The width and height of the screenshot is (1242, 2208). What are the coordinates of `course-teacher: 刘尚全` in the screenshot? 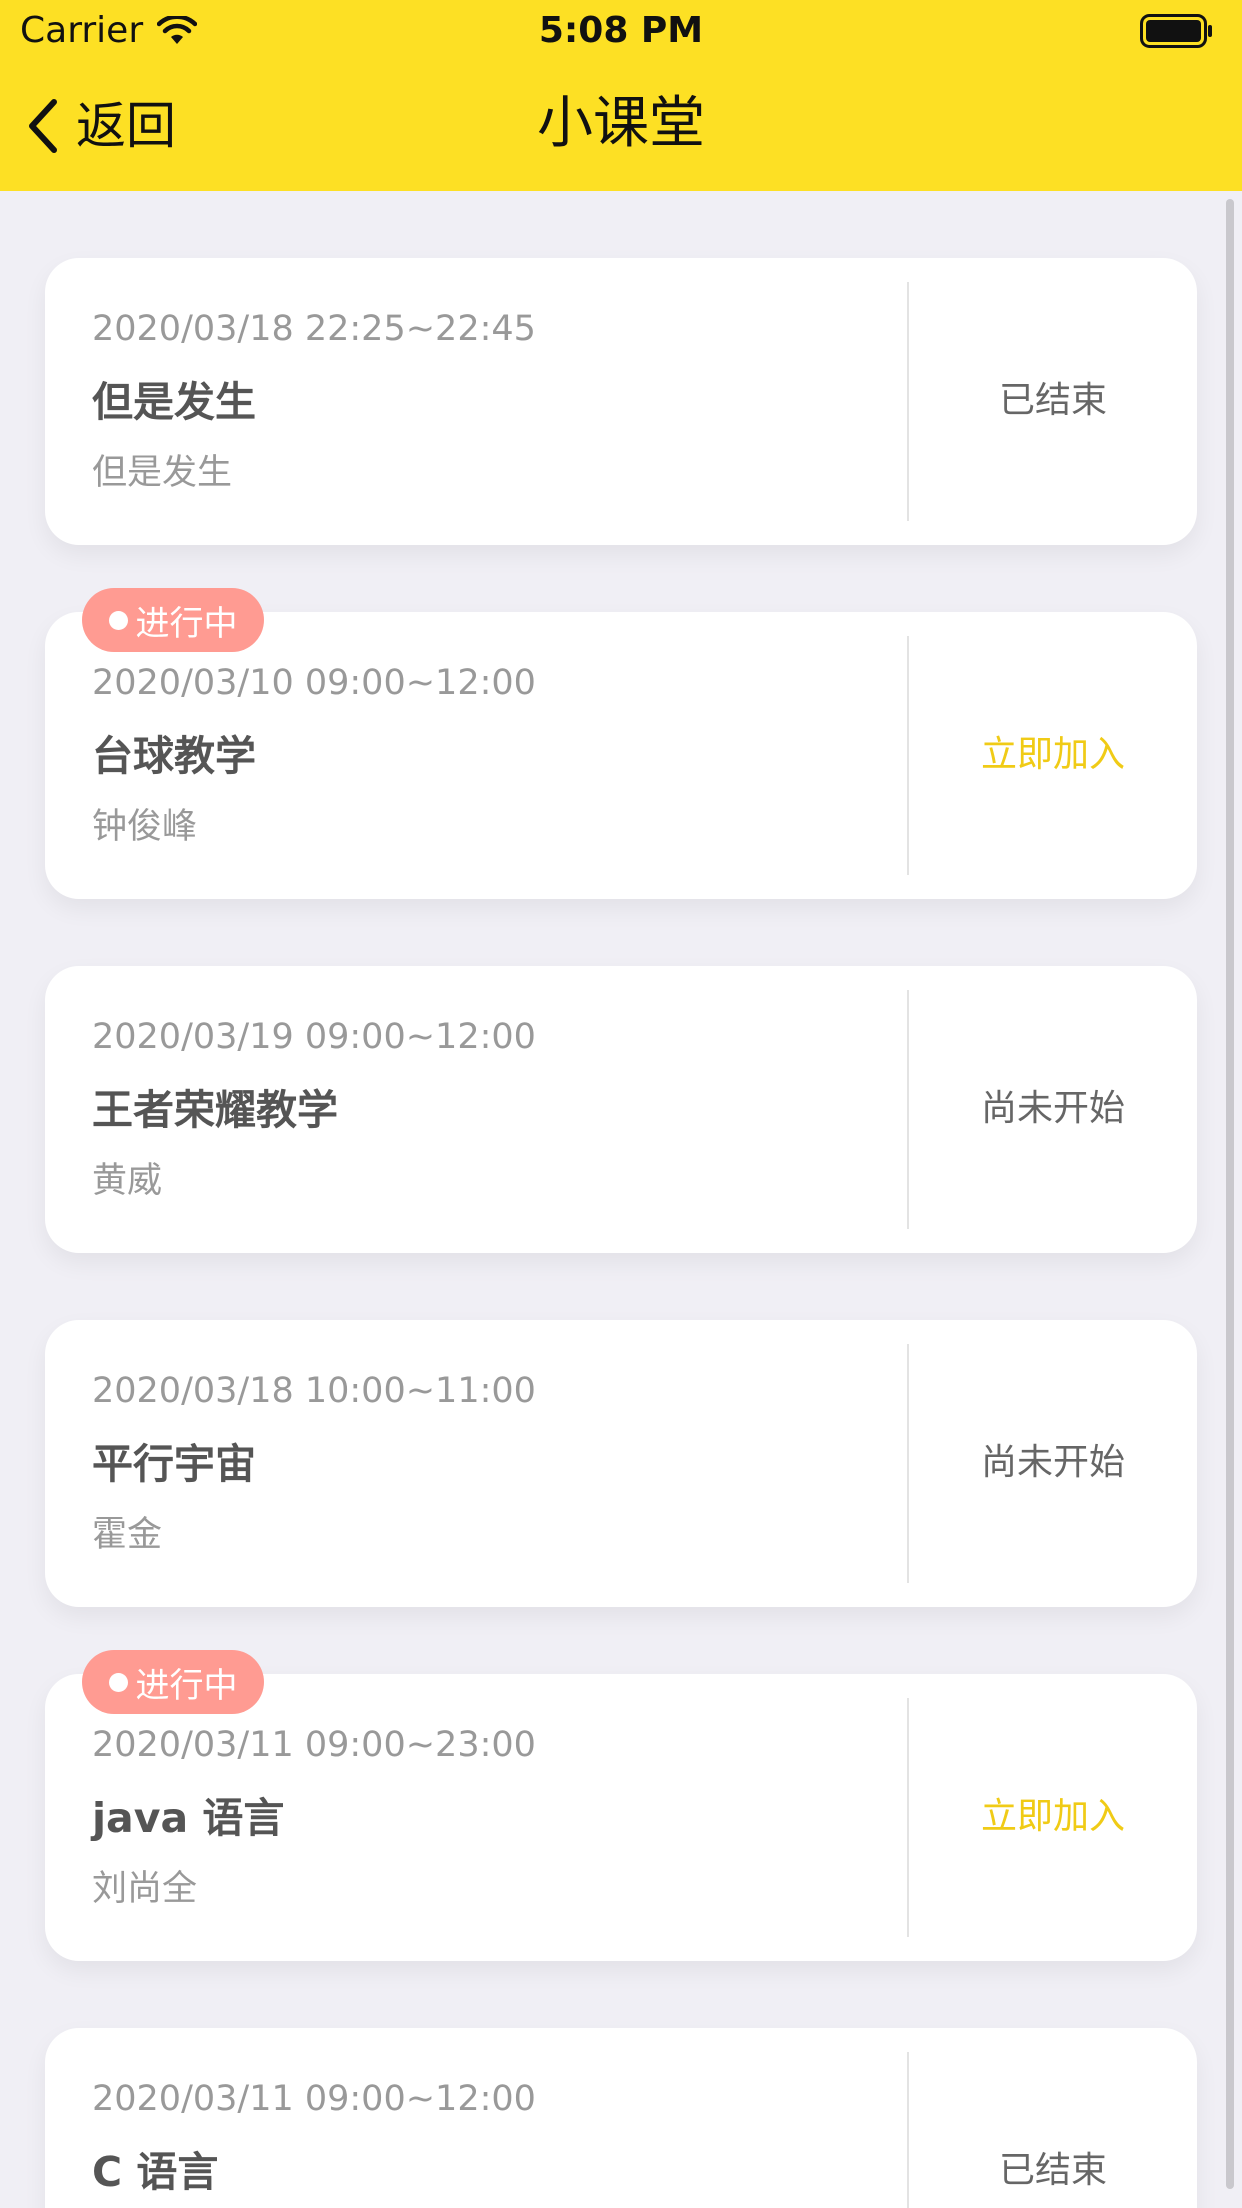 It's located at (145, 1889).